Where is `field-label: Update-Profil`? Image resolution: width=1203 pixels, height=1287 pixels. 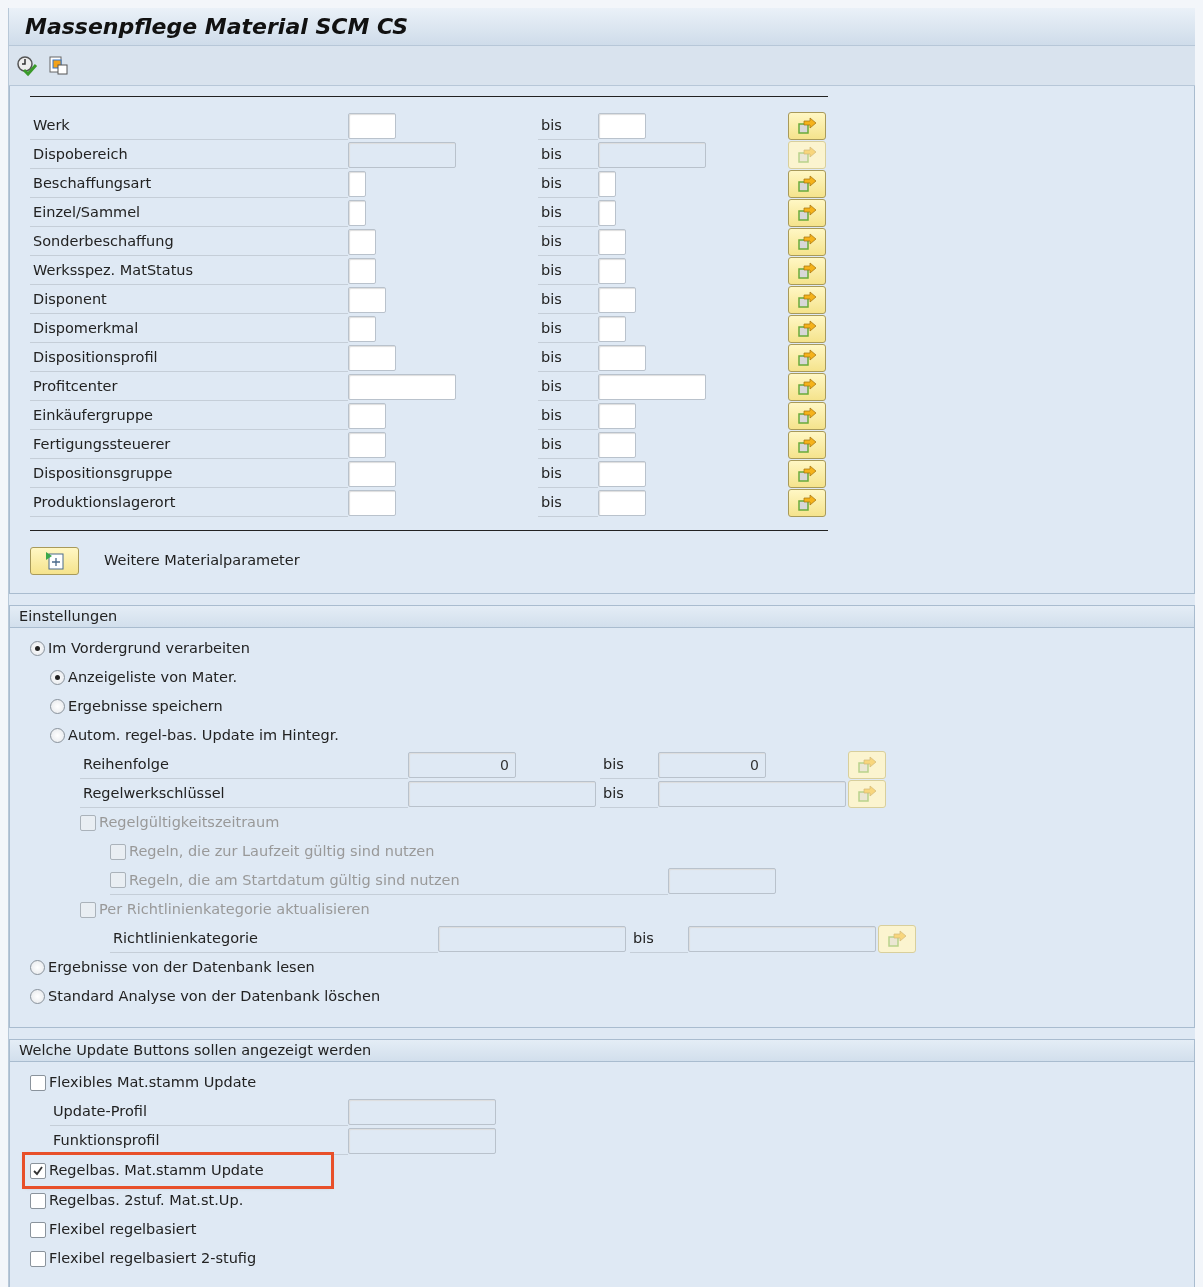
field-label: Update-Profil is located at coordinates (199, 1111).